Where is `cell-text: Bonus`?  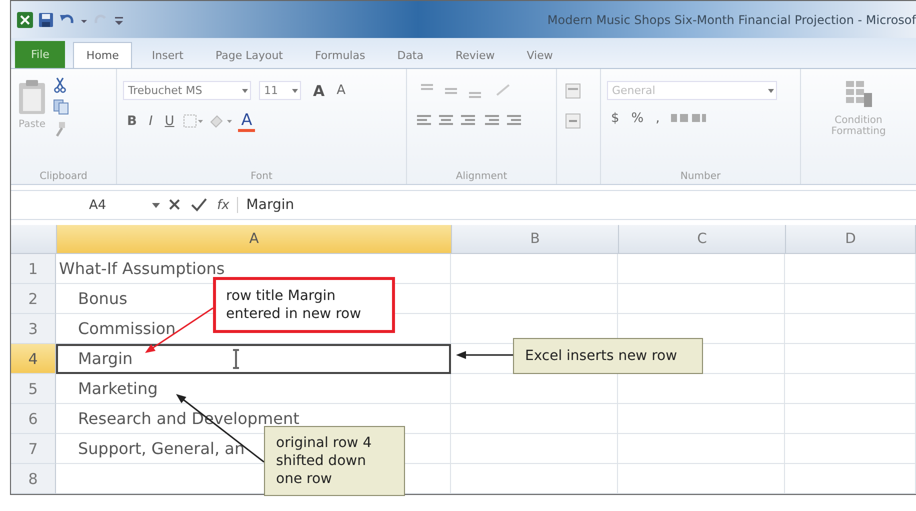 cell-text: Bonus is located at coordinates (102, 298).